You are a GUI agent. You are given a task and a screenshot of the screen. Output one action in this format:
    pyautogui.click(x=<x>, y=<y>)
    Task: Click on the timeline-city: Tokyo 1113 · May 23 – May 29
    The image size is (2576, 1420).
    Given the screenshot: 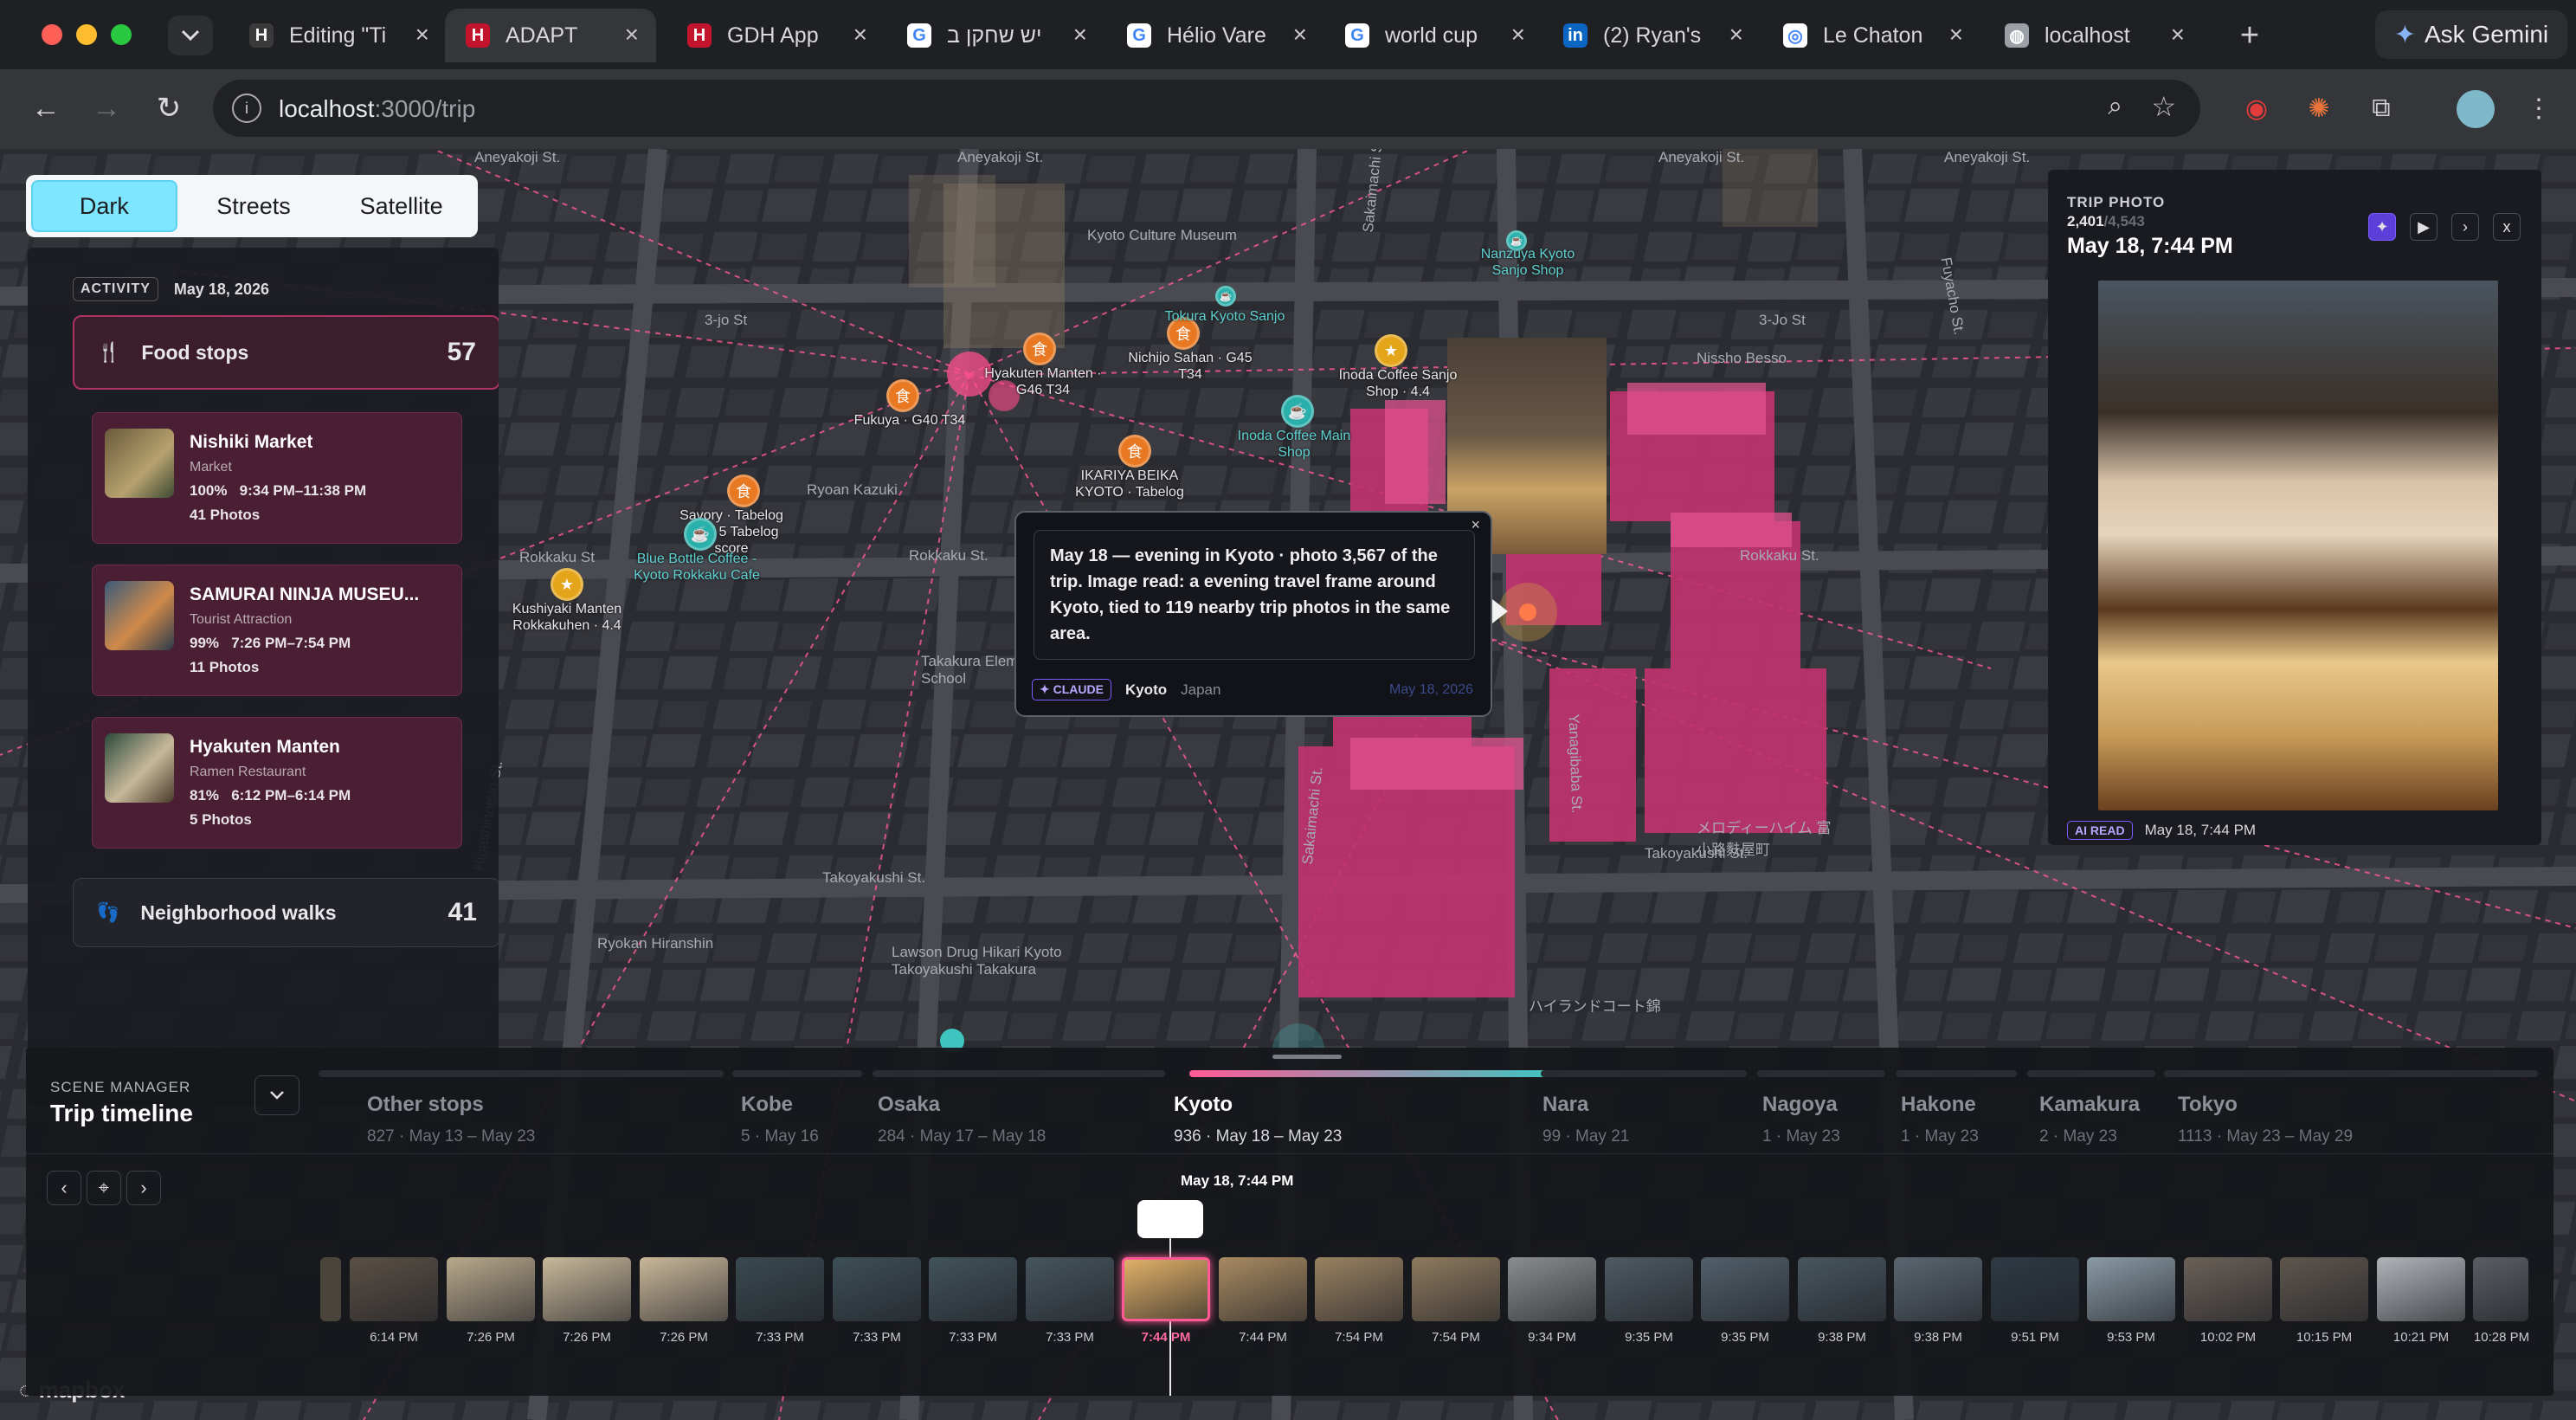 What is the action you would take?
    pyautogui.click(x=2265, y=1119)
    